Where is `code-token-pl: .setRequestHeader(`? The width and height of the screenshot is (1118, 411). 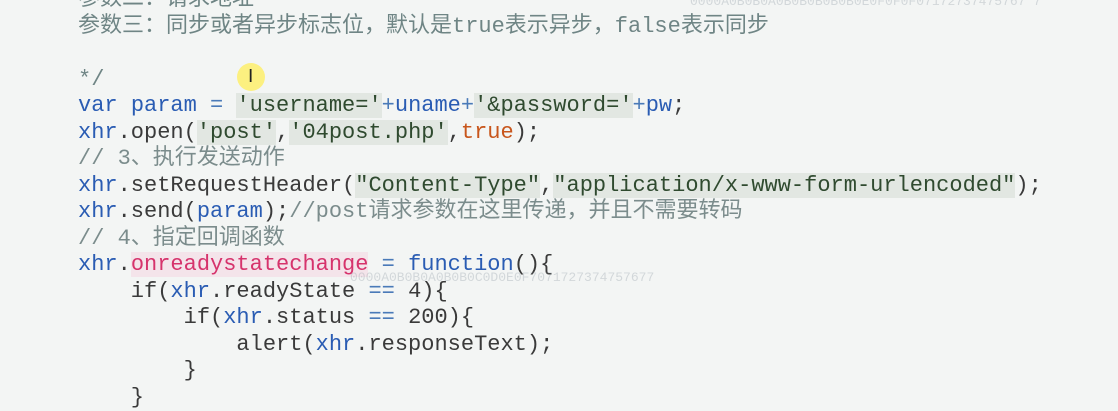
code-token-pl: .setRequestHeader( is located at coordinates (237, 185).